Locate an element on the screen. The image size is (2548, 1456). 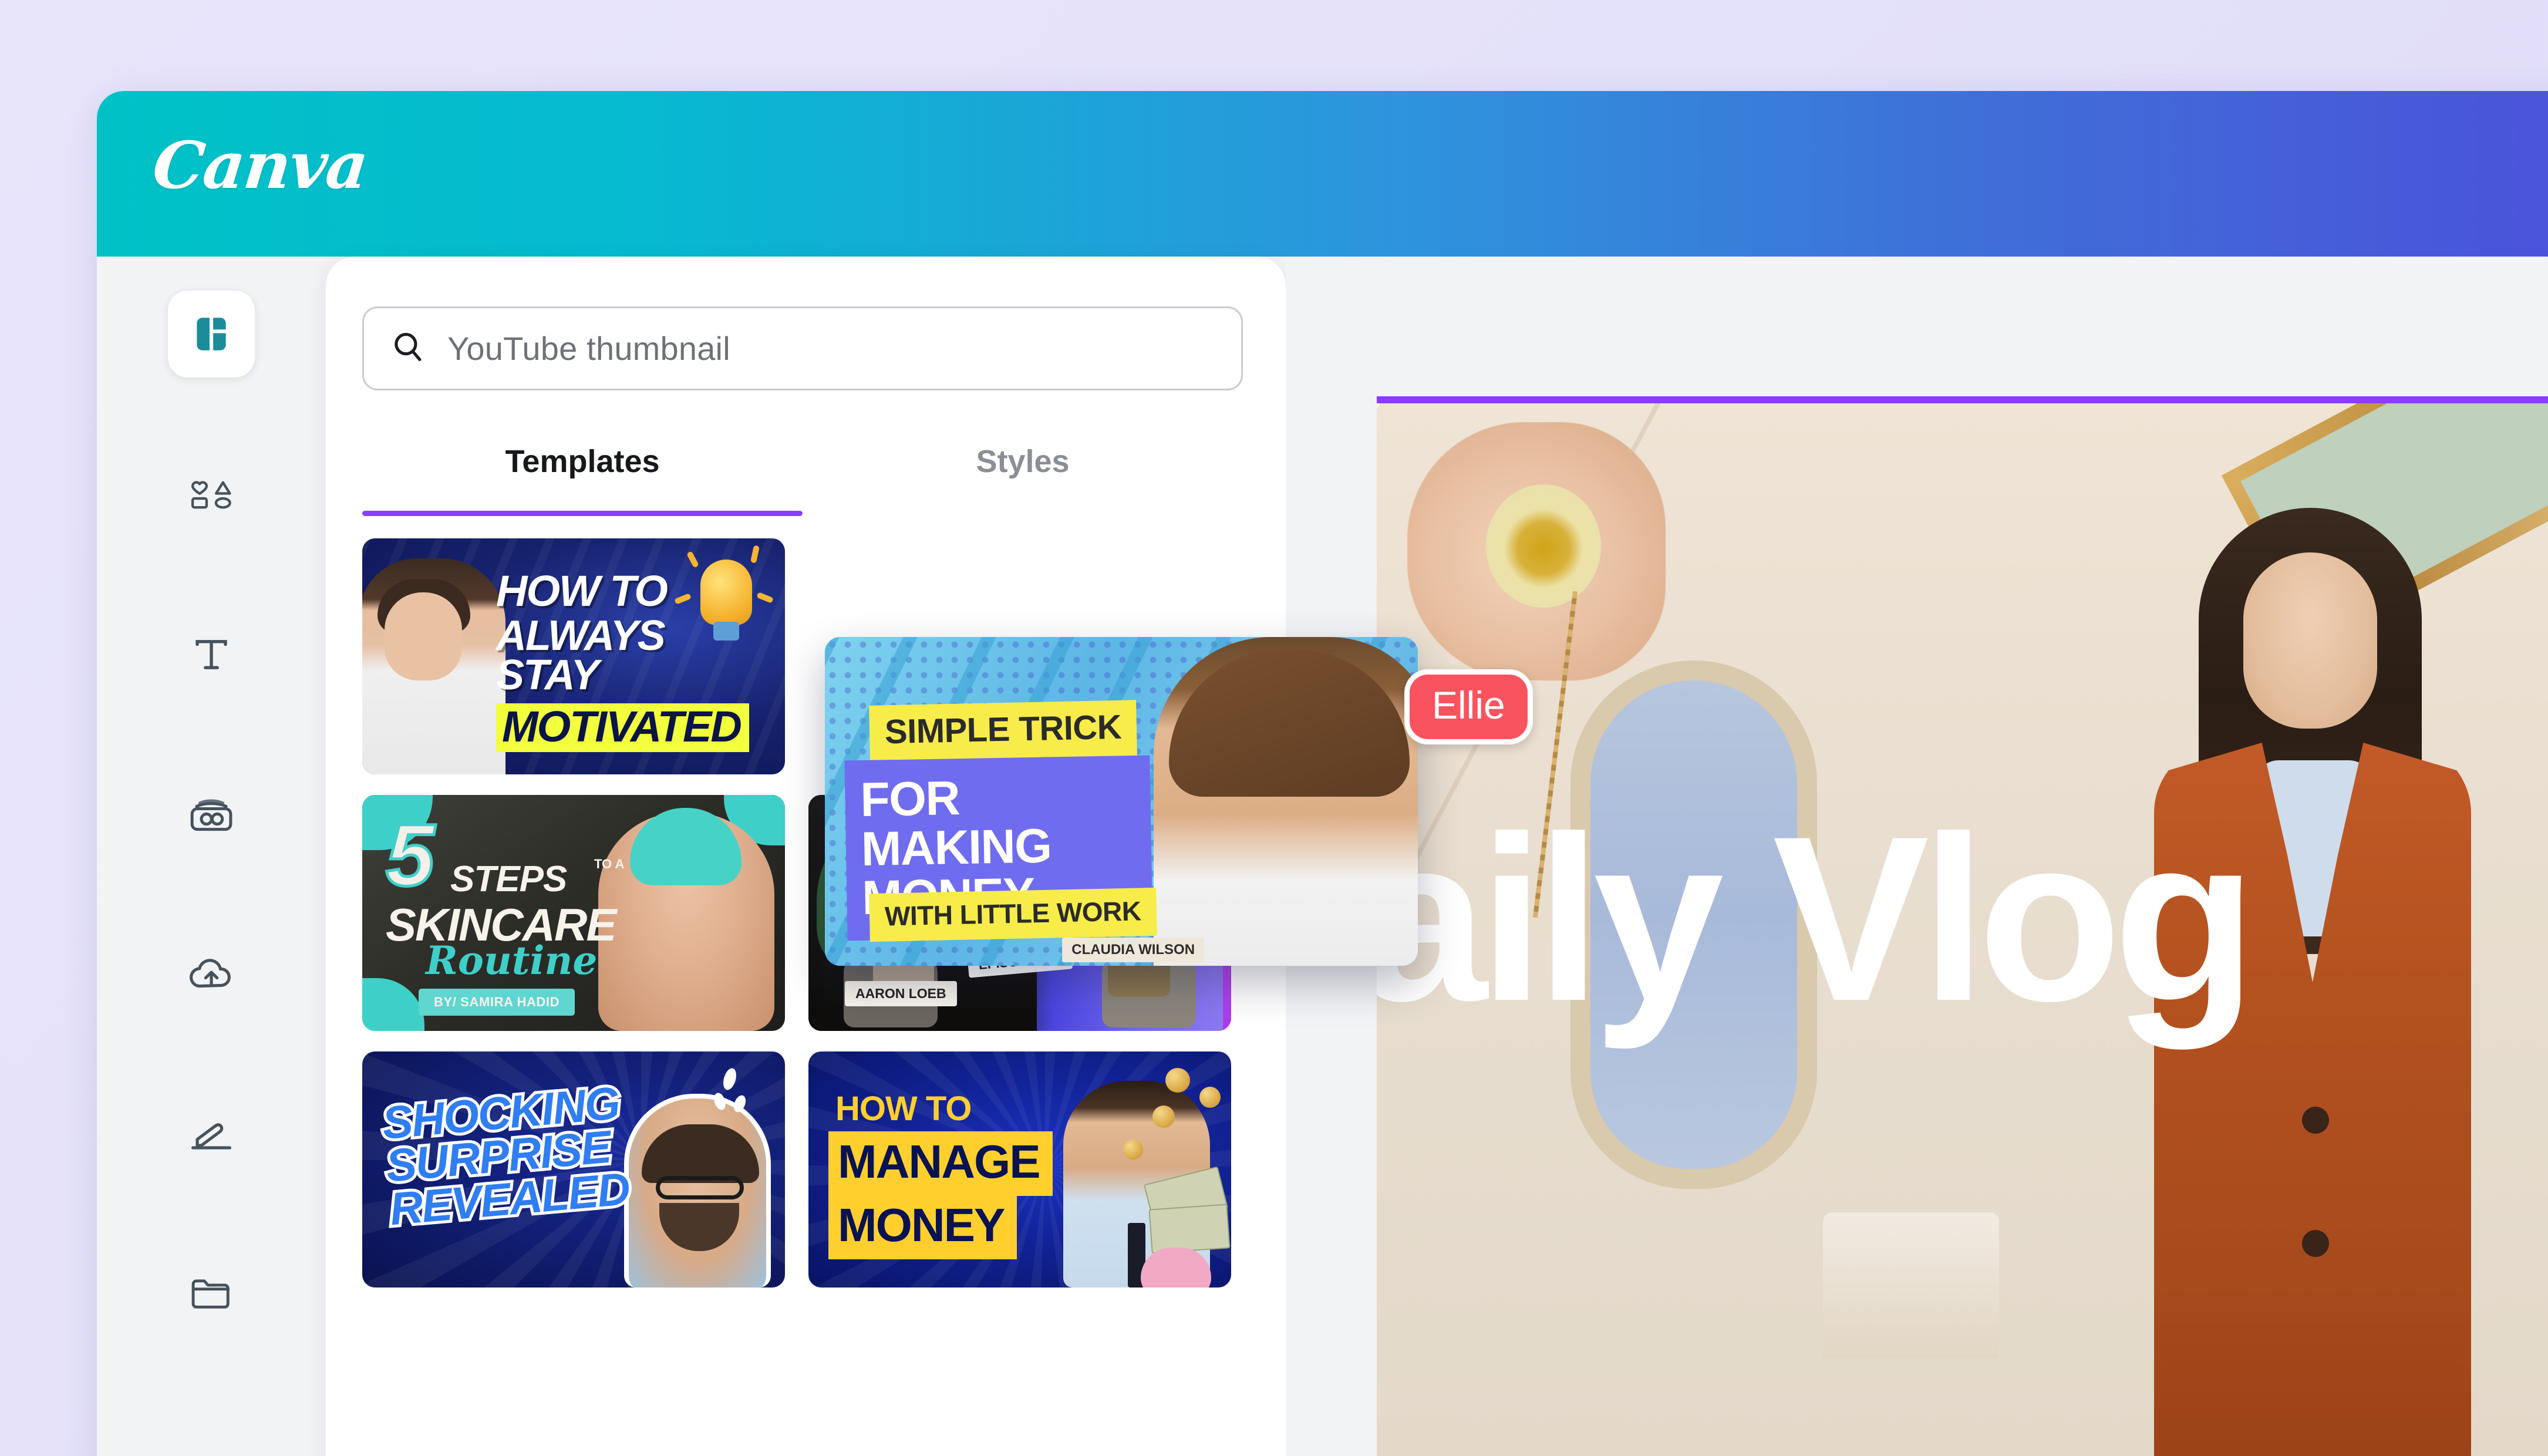
shapes-icon is located at coordinates (211, 495).